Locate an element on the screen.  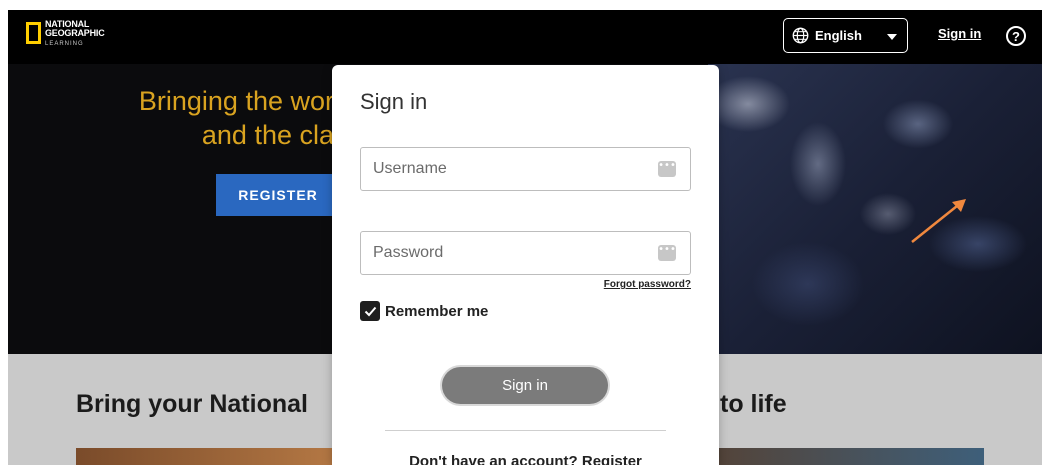
sign-in-button: Sign in is located at coordinates (525, 385).